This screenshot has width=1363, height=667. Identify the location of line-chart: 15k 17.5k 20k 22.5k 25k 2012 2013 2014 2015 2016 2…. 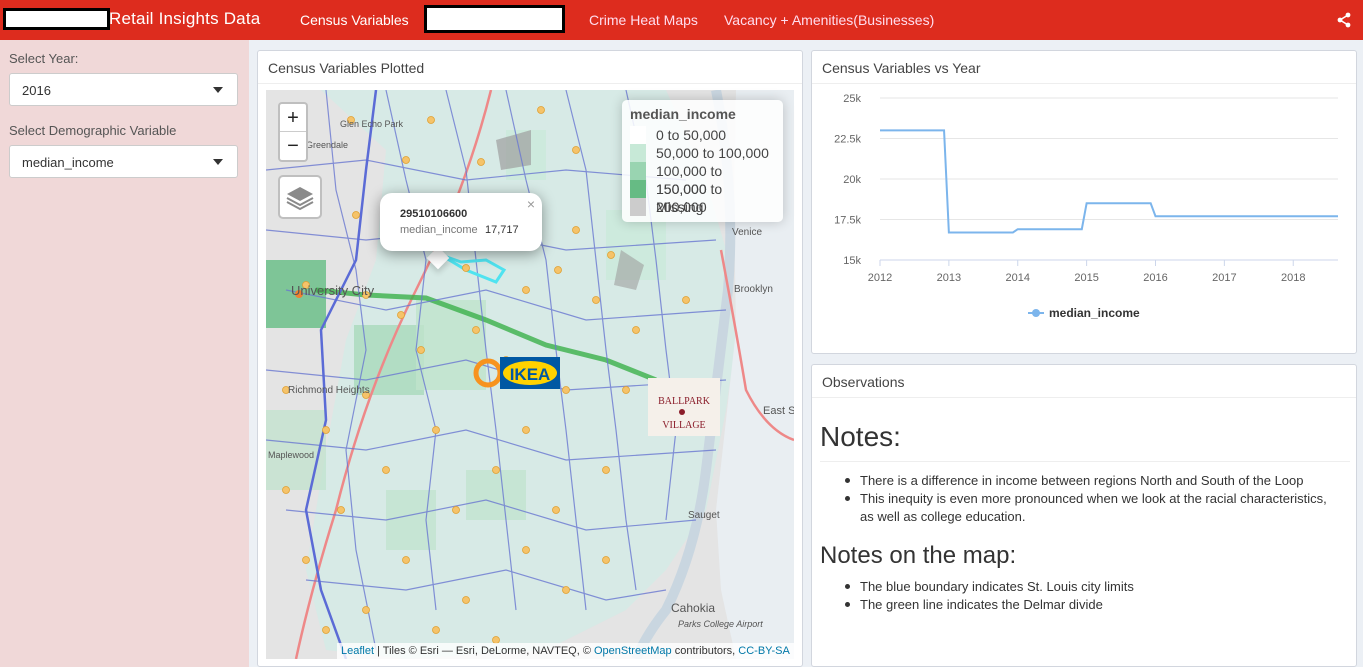
(1086, 188).